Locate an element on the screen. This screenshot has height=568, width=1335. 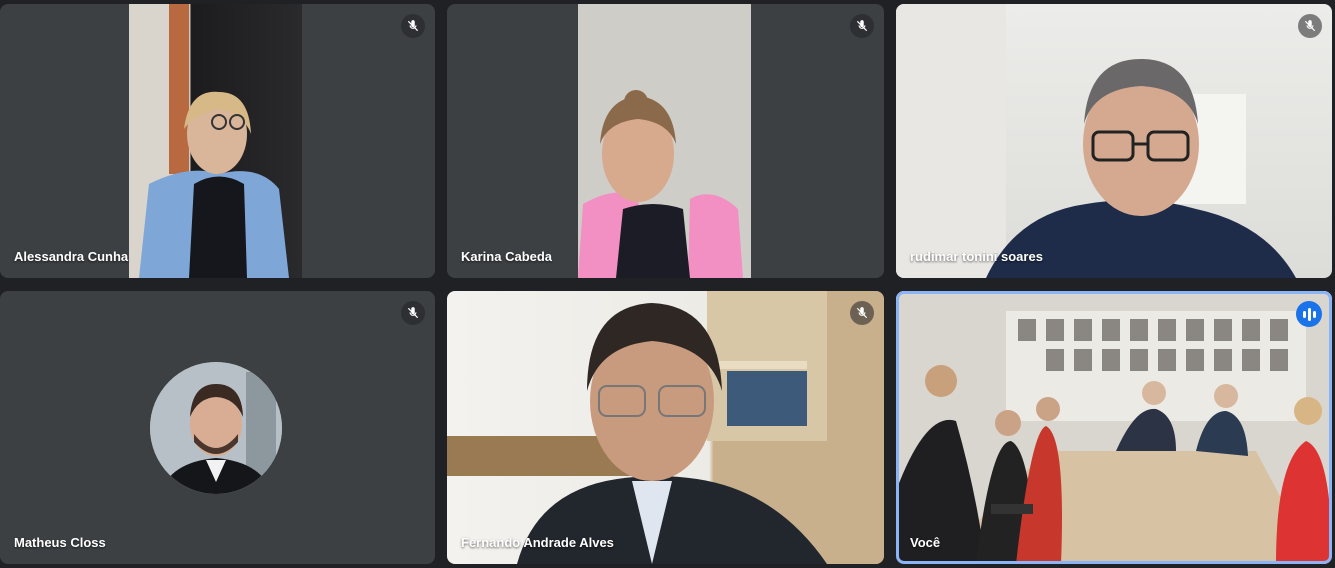
participant-name: Fernando Andrade Alves is located at coordinates (537, 542).